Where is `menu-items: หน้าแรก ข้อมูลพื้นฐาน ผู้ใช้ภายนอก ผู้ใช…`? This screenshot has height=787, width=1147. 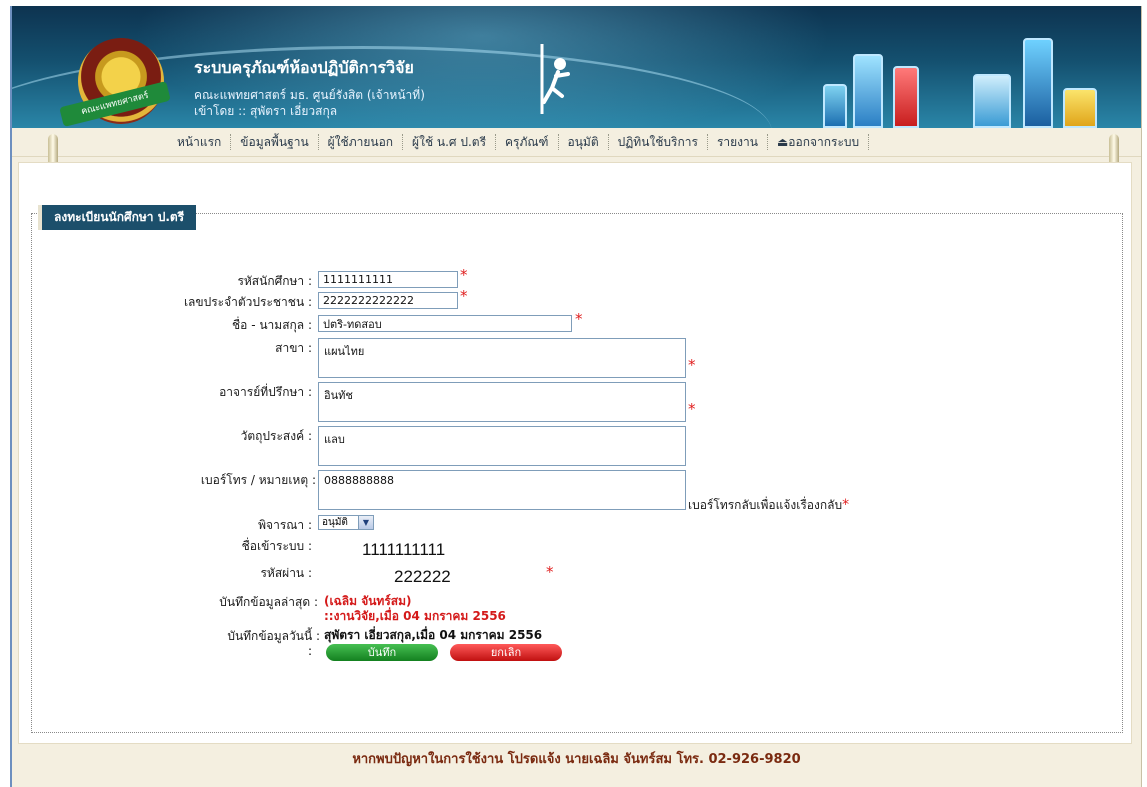
menu-items: หน้าแรก ข้อมูลพื้นฐาน ผู้ใช้ภายนอก ผู้ใช… is located at coordinates (519, 142).